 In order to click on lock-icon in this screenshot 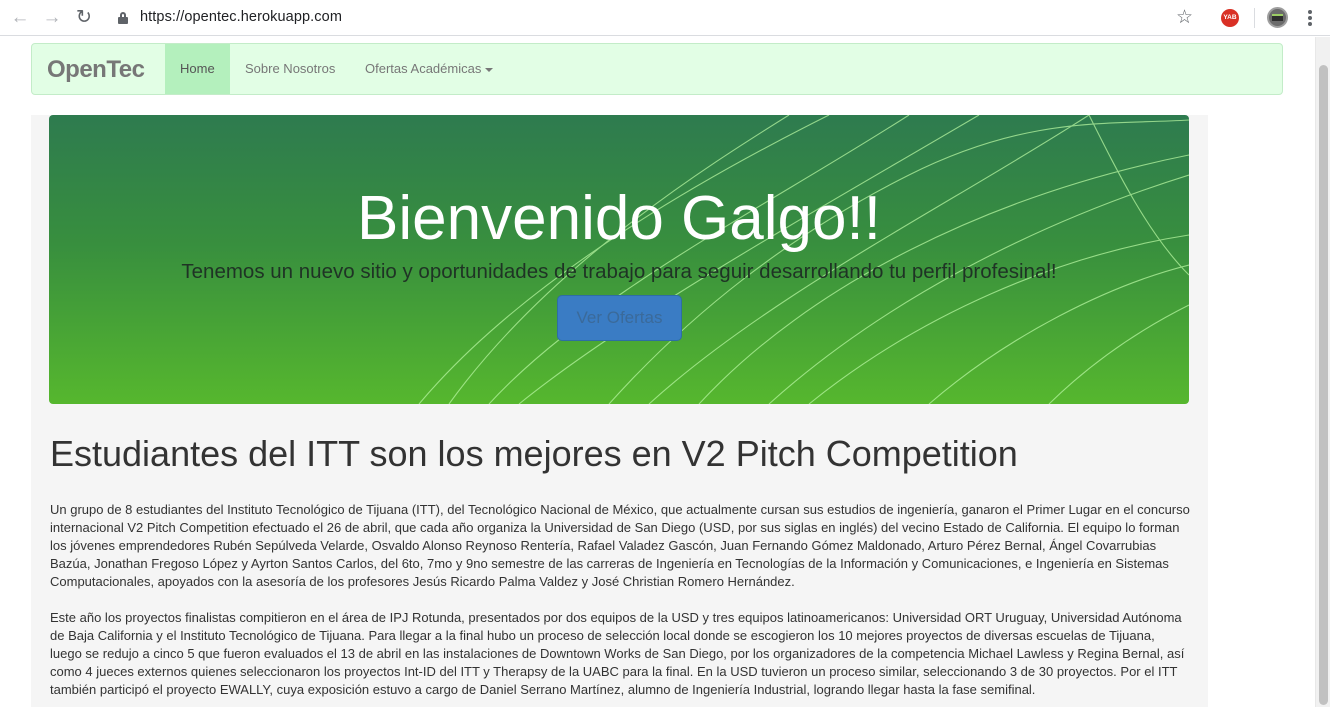, I will do `click(123, 18)`.